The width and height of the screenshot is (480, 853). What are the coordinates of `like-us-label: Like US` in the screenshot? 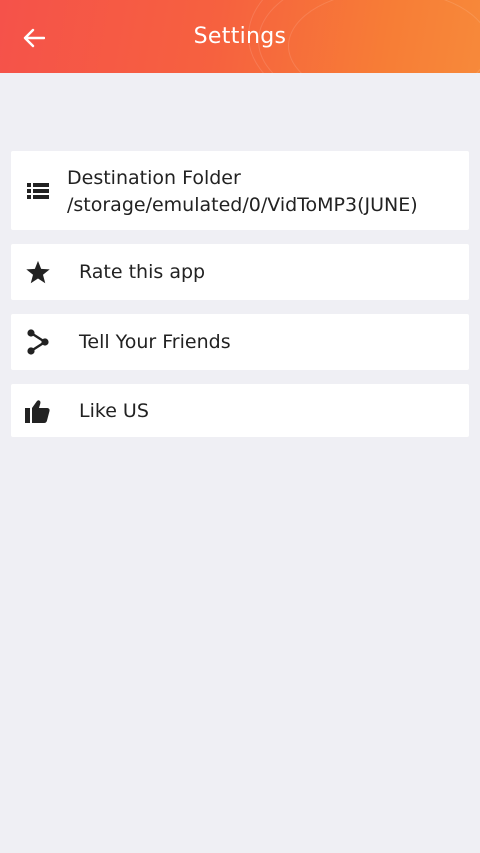 It's located at (114, 410).